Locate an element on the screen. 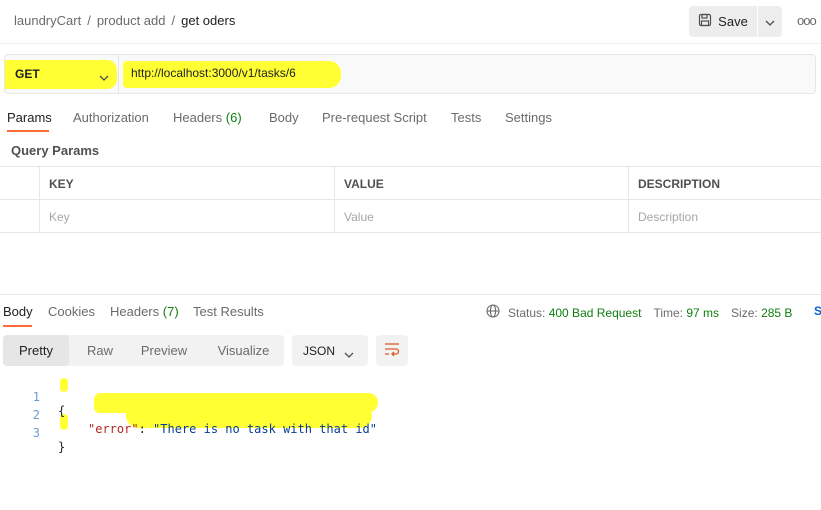 This screenshot has height=510, width=821. tab-headers-count: (6) is located at coordinates (233, 117).